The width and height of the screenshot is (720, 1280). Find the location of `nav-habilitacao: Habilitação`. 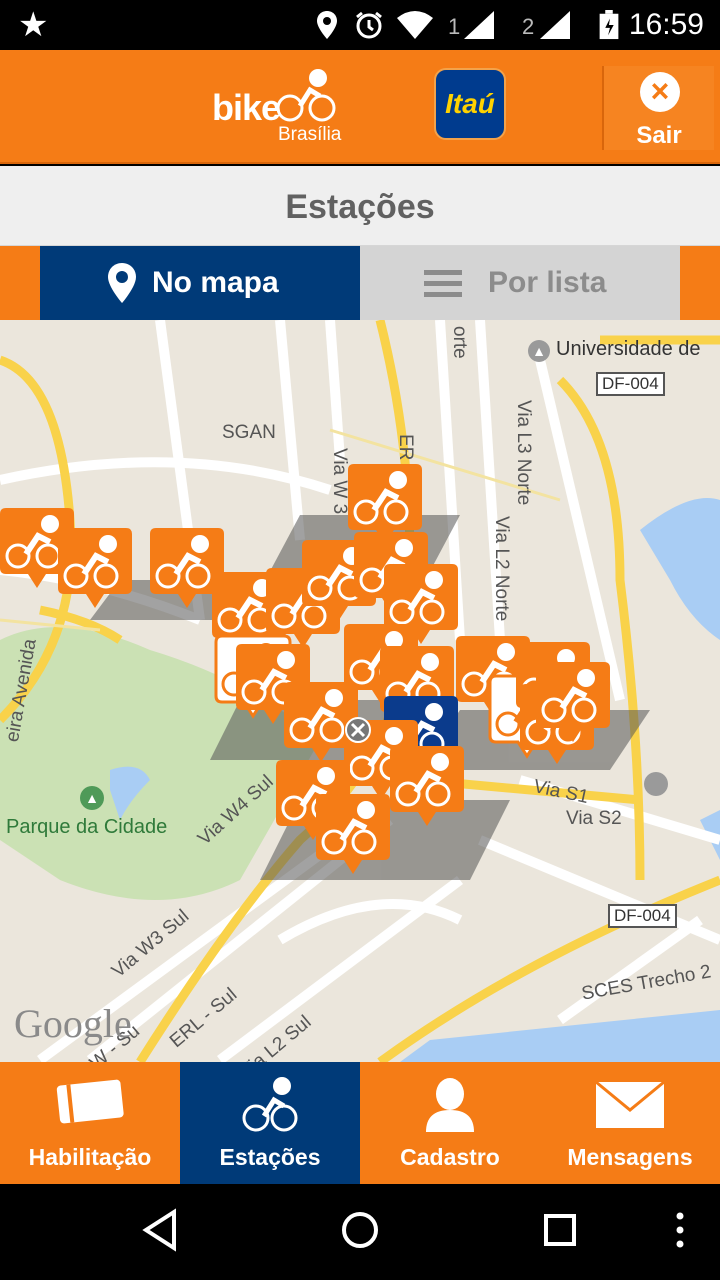

nav-habilitacao: Habilitação is located at coordinates (90, 1123).